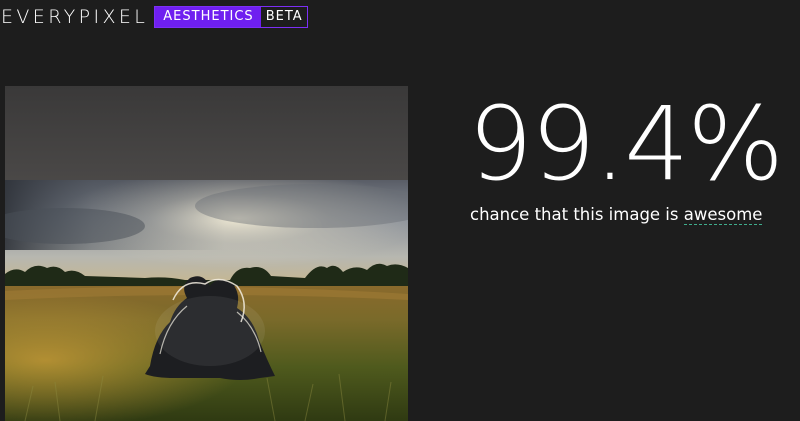 This screenshot has height=421, width=800. What do you see at coordinates (574, 214) in the screenshot?
I see `score-caption-text: chance that this image is` at bounding box center [574, 214].